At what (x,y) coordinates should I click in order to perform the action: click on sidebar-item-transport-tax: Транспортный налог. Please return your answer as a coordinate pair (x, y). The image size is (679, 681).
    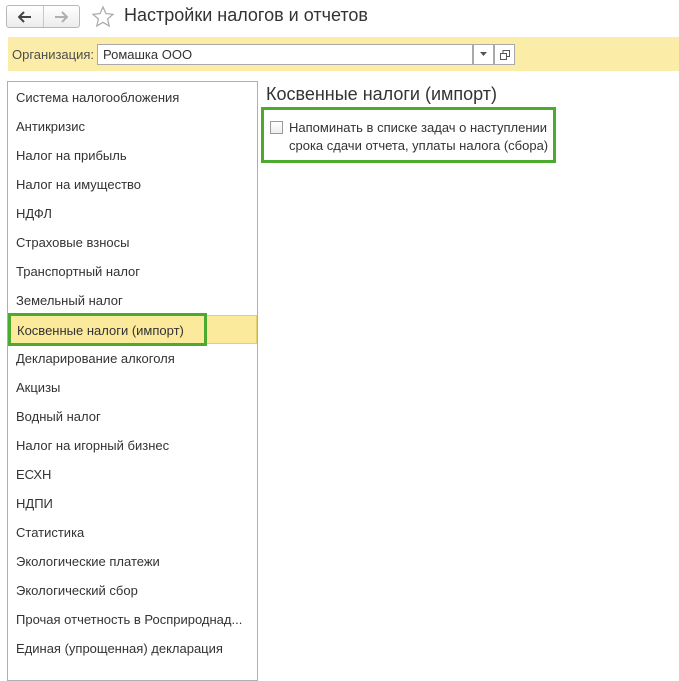
    Looking at the image, I should click on (132, 271).